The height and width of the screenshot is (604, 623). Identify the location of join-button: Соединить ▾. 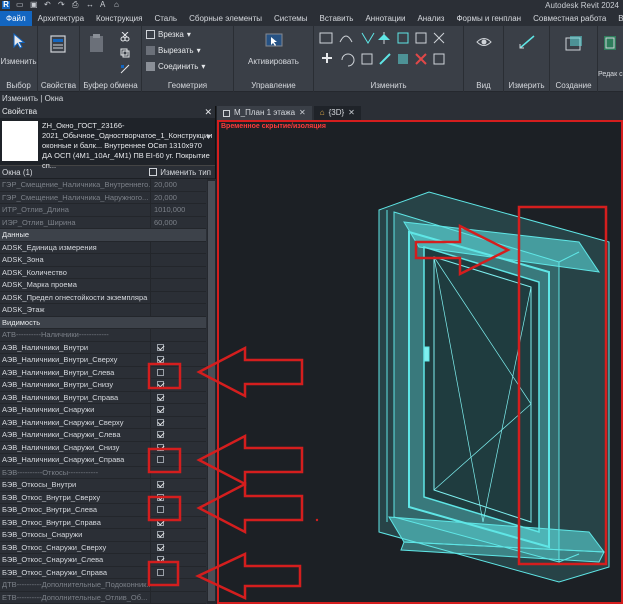
(175, 66).